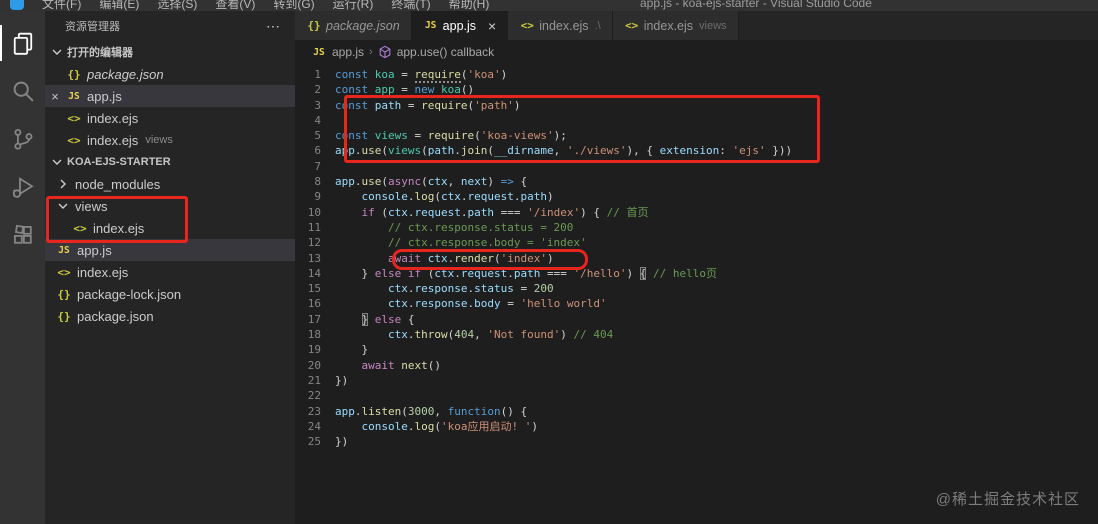 The image size is (1098, 524). What do you see at coordinates (469, 5) in the screenshot?
I see `menubar-item: 帮助(H)` at bounding box center [469, 5].